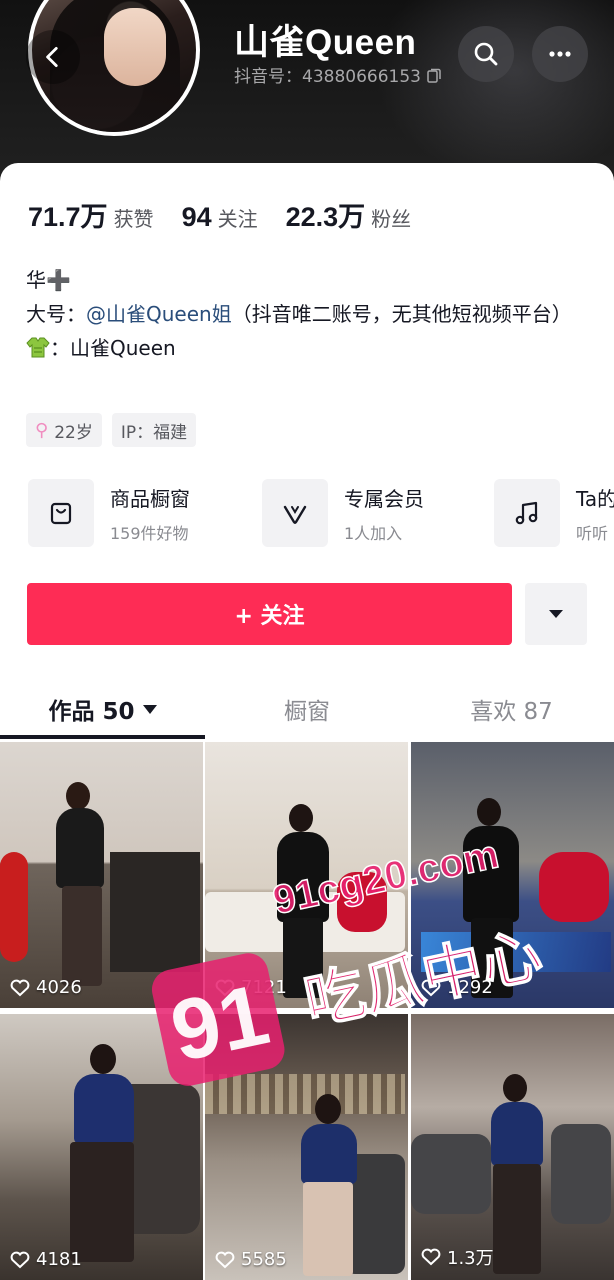  I want to click on back-button, so click(53, 57).